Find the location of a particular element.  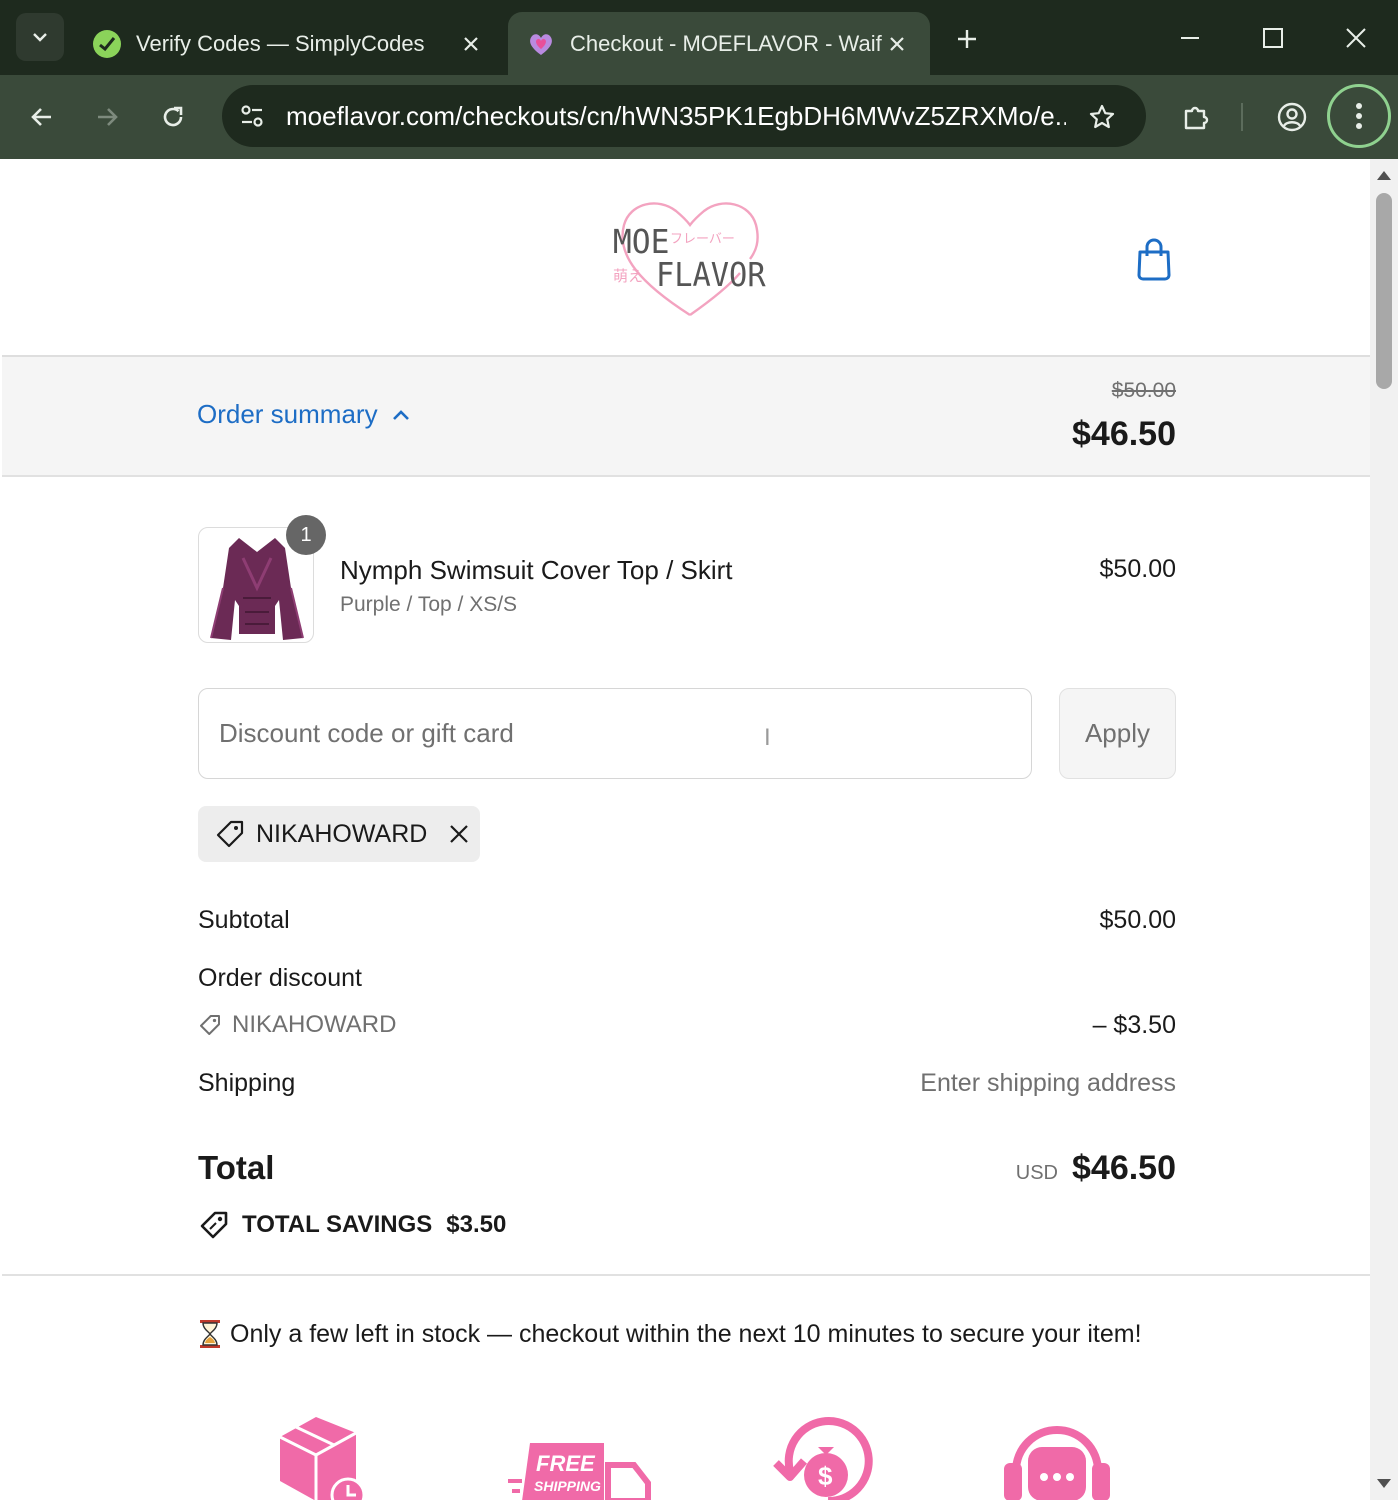

tab-title: Verify Codes — SimplyCodes is located at coordinates (280, 43).